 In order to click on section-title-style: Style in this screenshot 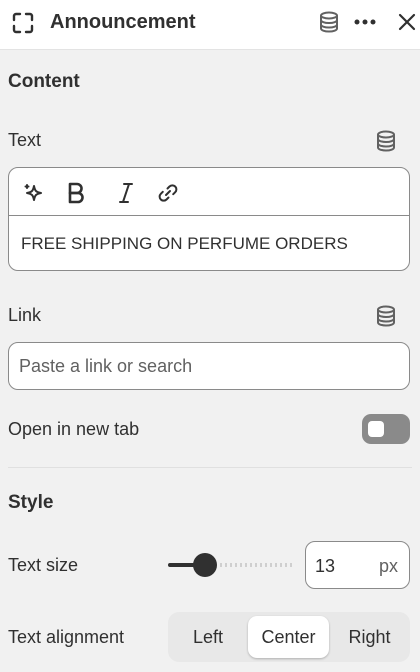, I will do `click(31, 502)`.